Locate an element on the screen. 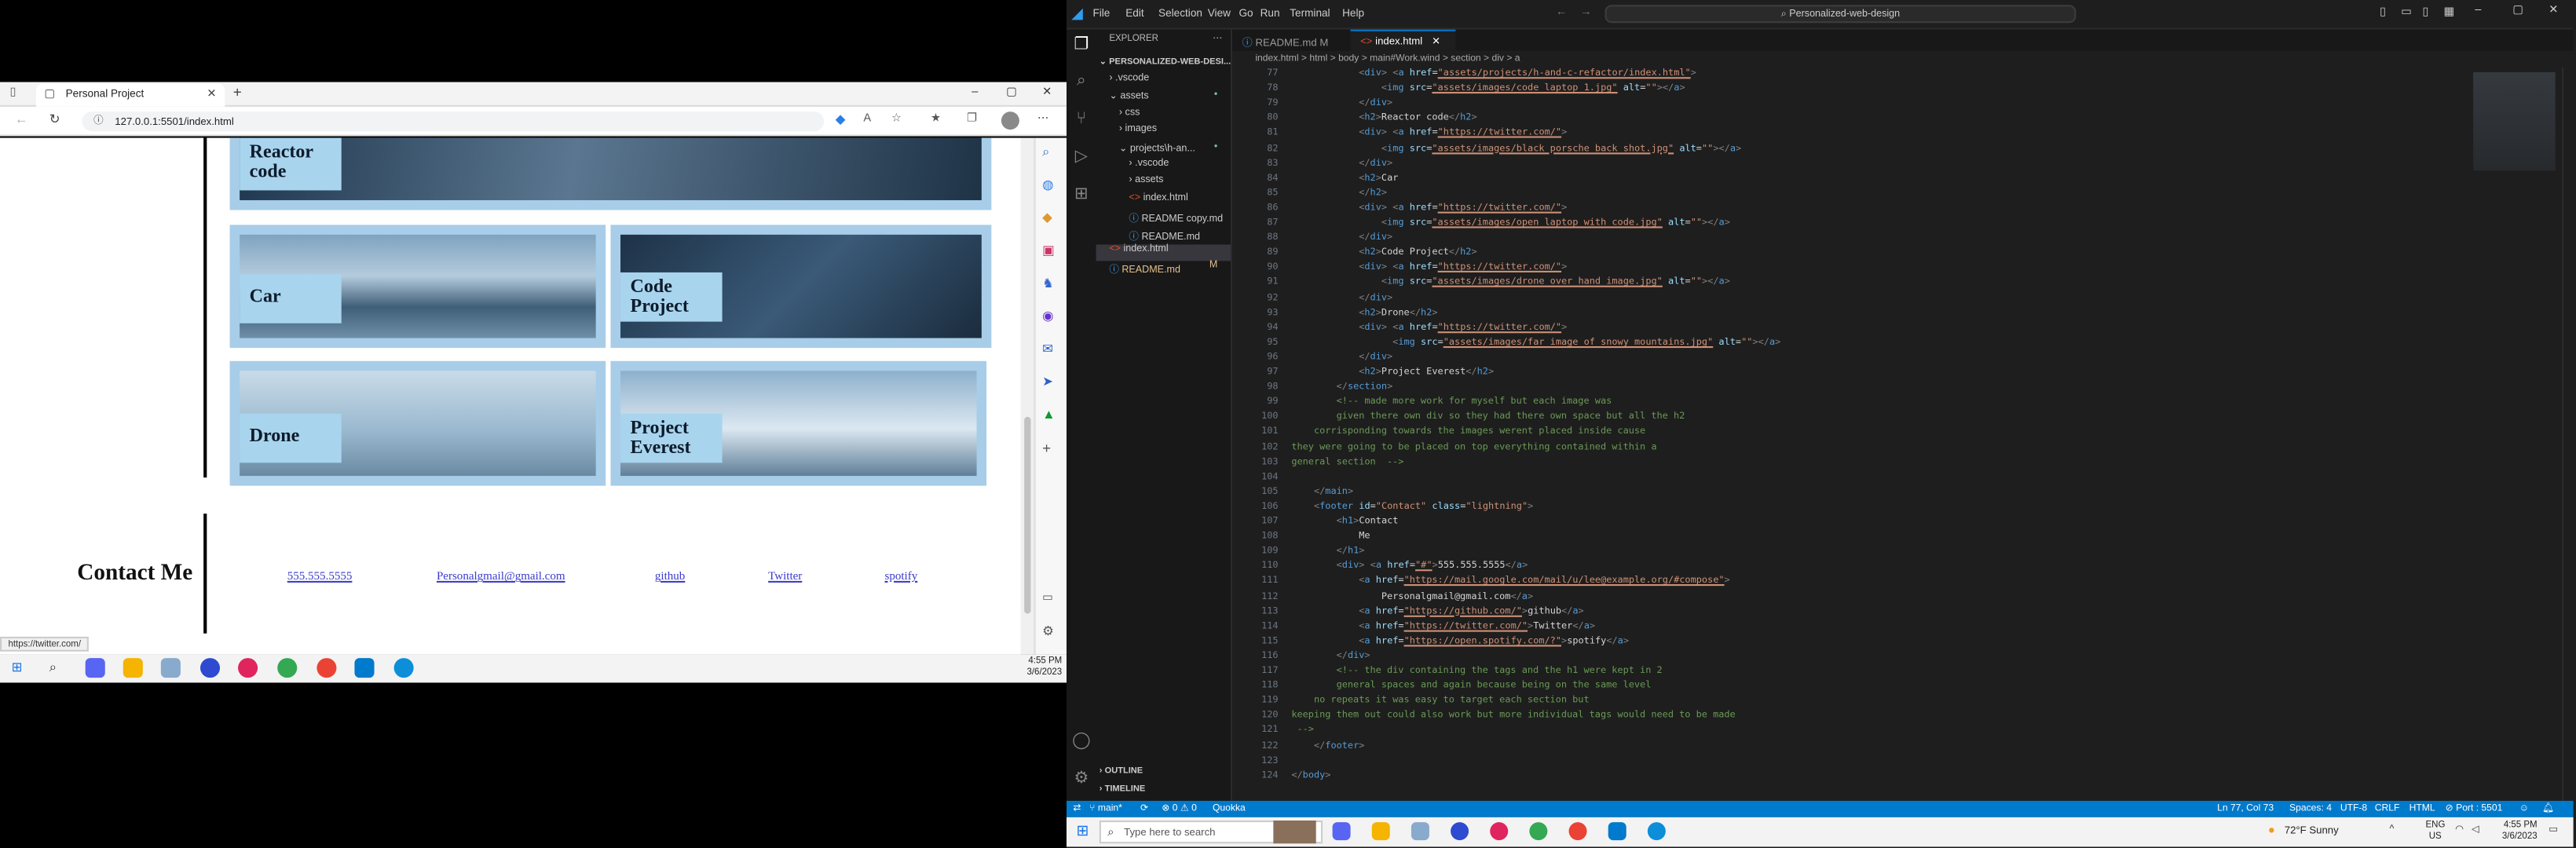  account-icon: ◯ is located at coordinates (1081, 741).